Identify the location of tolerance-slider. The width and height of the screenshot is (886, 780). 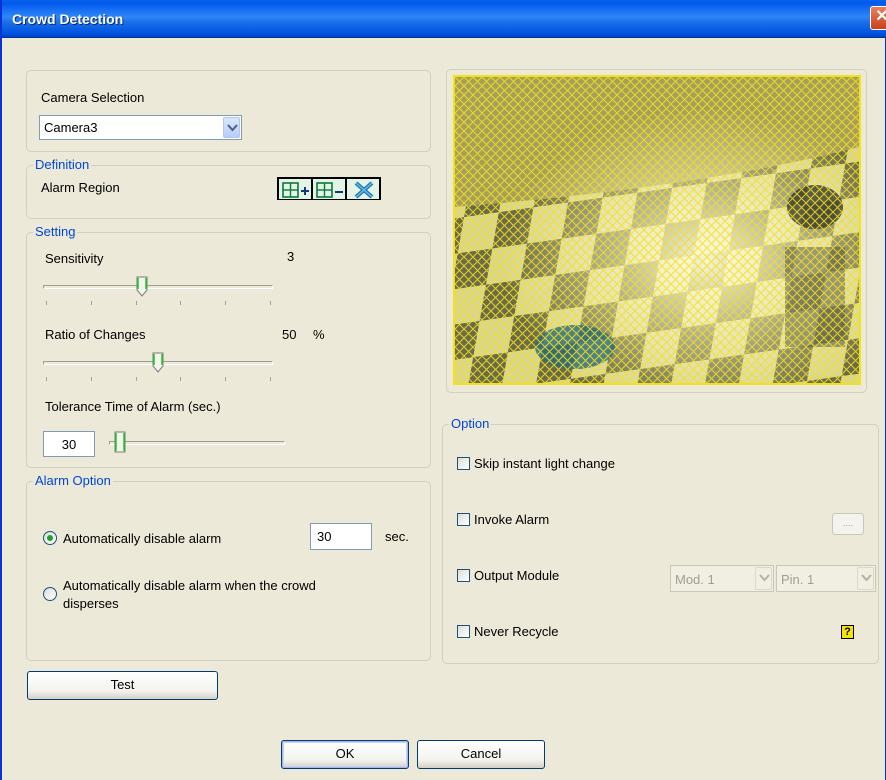
(197, 445).